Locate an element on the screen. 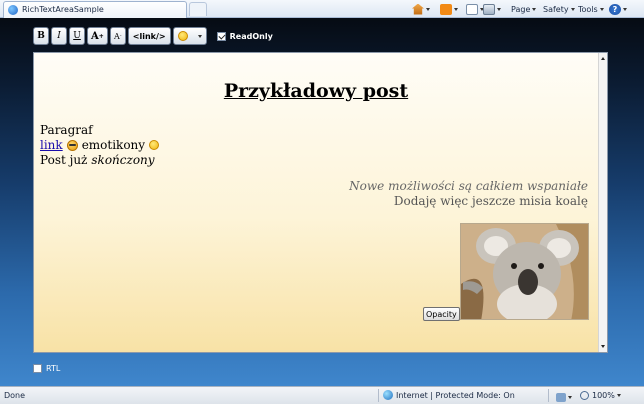 The width and height of the screenshot is (644, 404). rtl-checkbox: RTL is located at coordinates (46, 368).